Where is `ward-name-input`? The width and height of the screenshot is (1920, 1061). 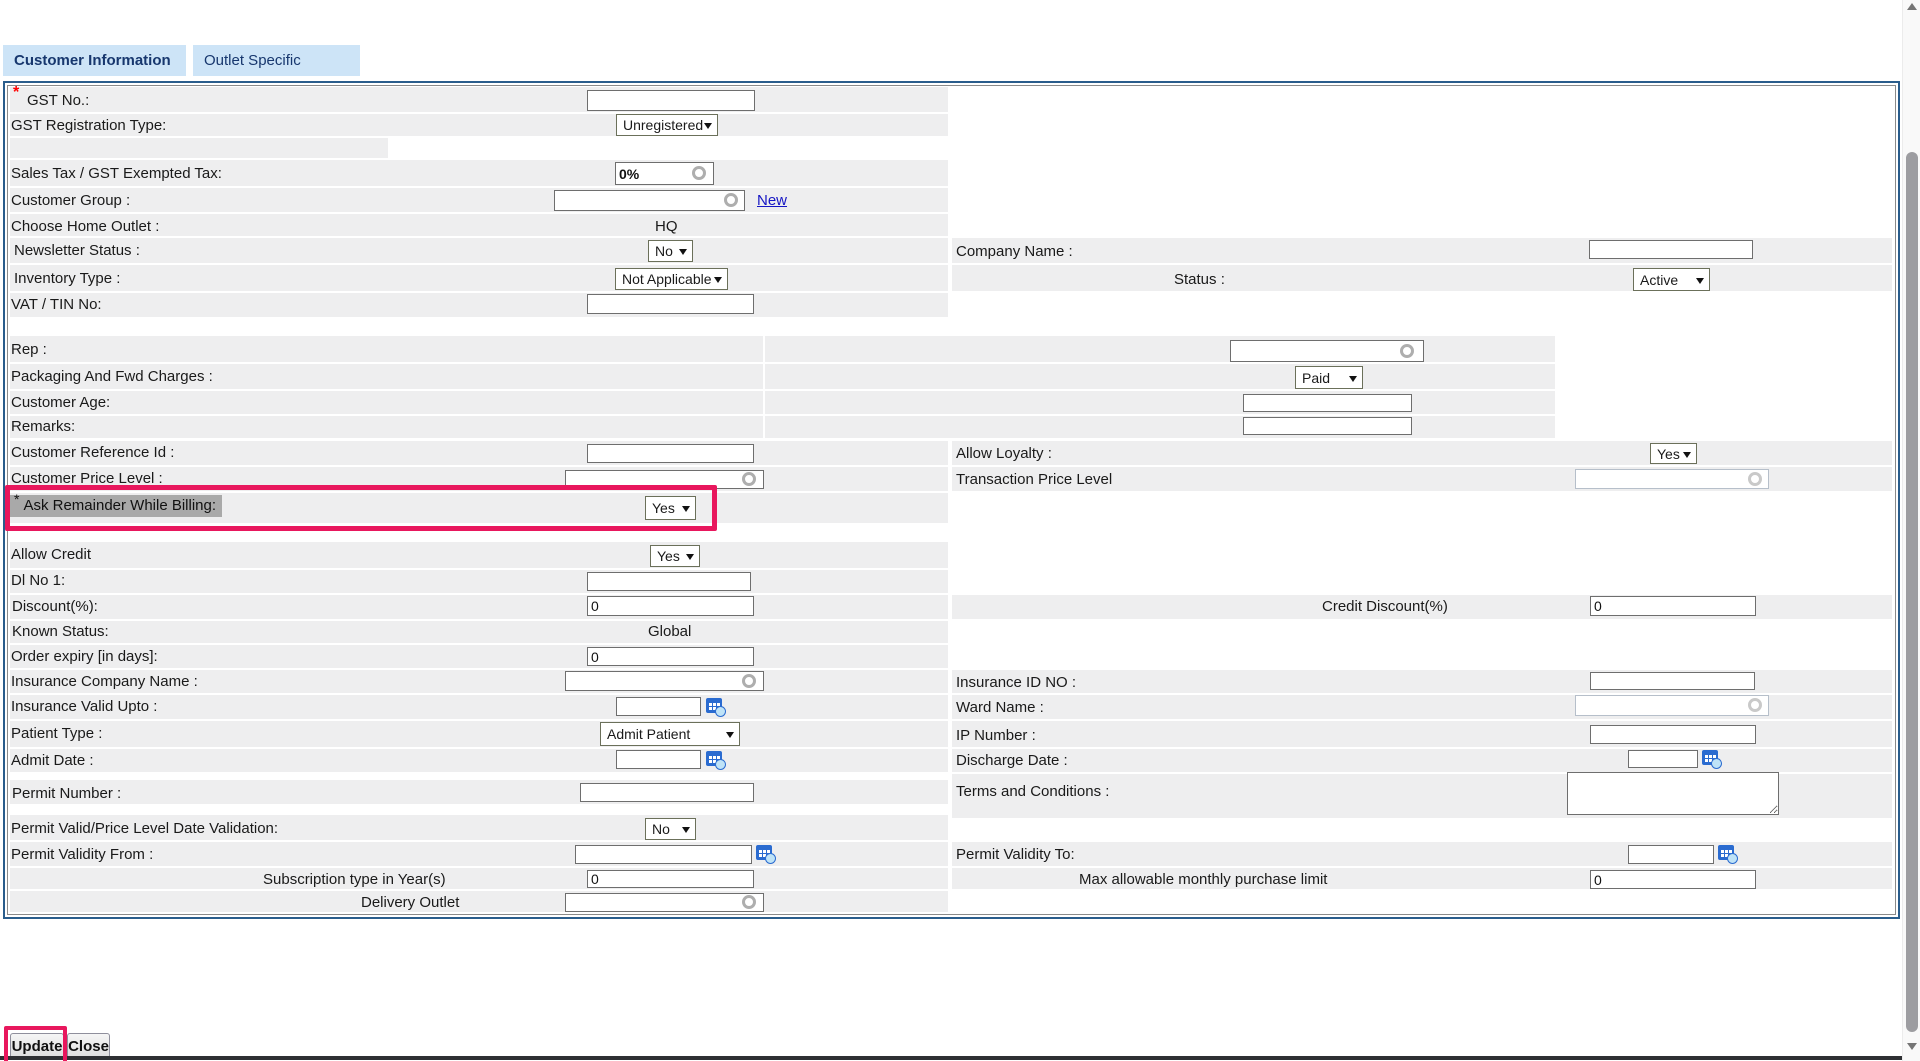 ward-name-input is located at coordinates (1672, 705).